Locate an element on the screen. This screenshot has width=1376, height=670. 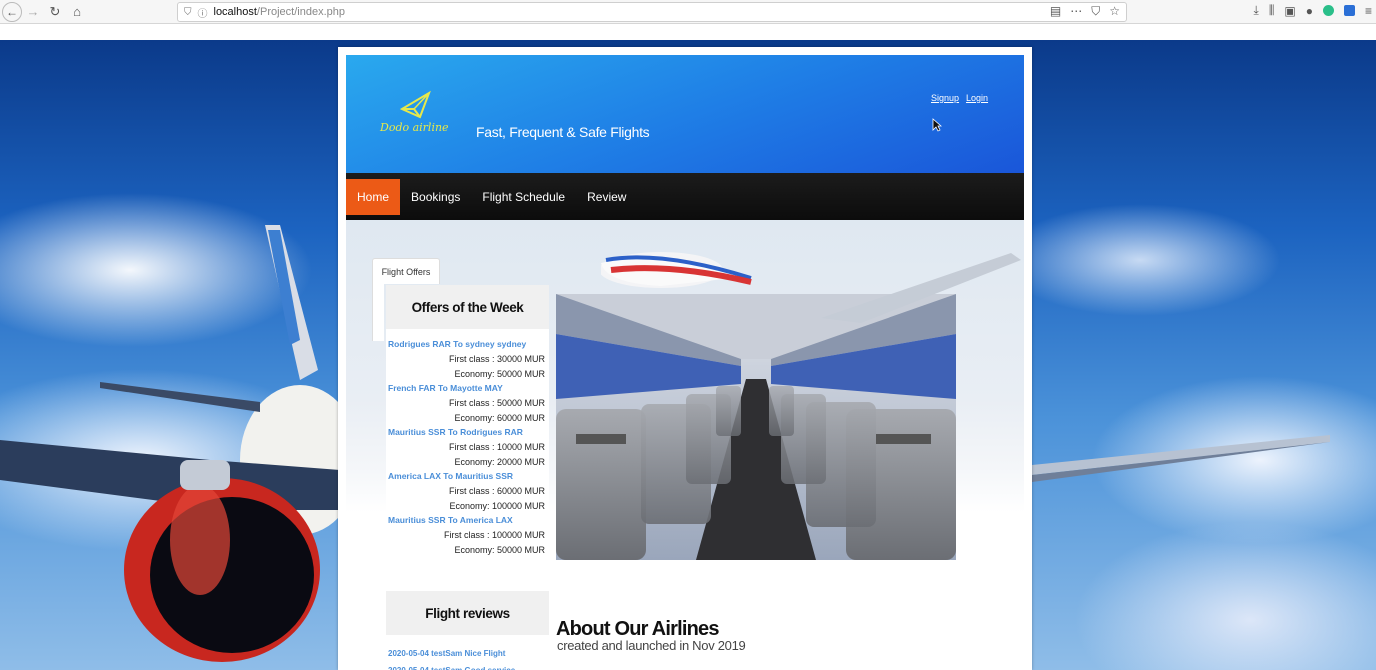
offer-route-link: America LAX To Mauritius SSR is located at coordinates (467, 476).